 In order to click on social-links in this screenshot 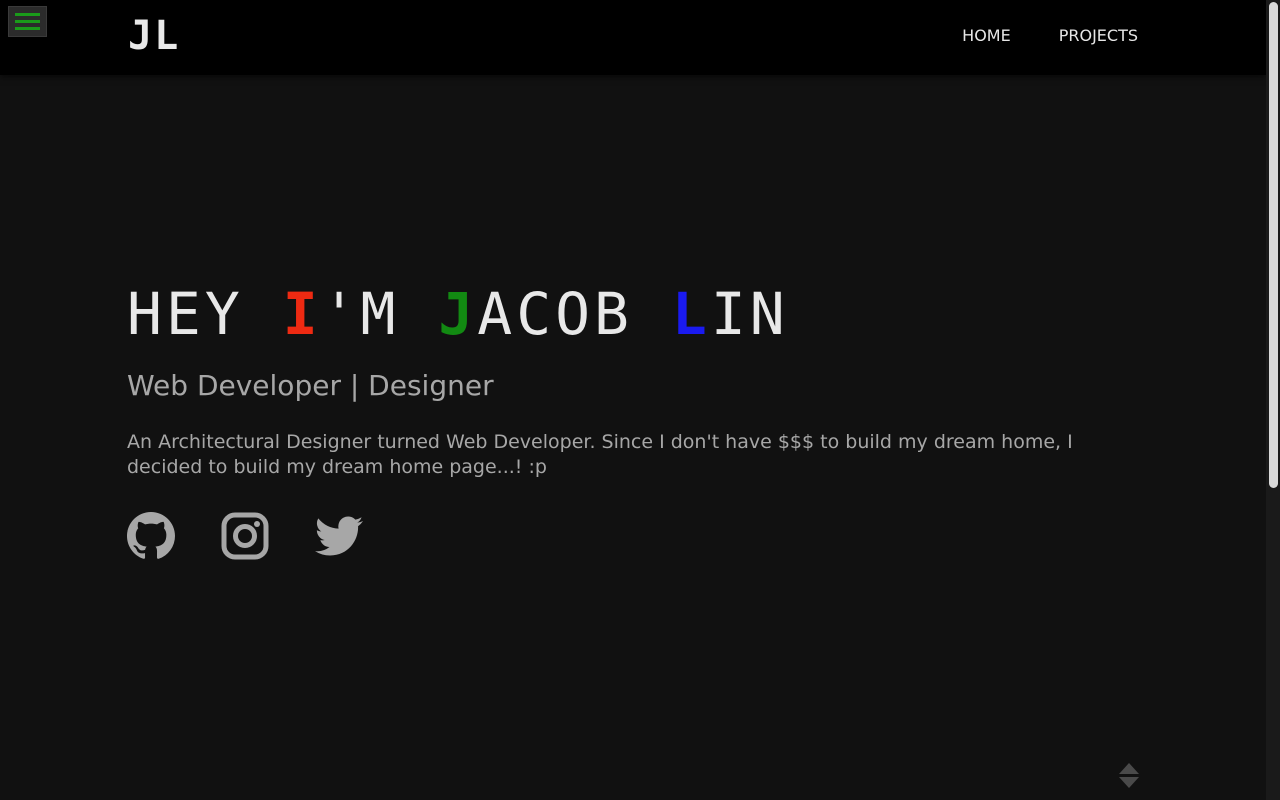, I will do `click(637, 536)`.